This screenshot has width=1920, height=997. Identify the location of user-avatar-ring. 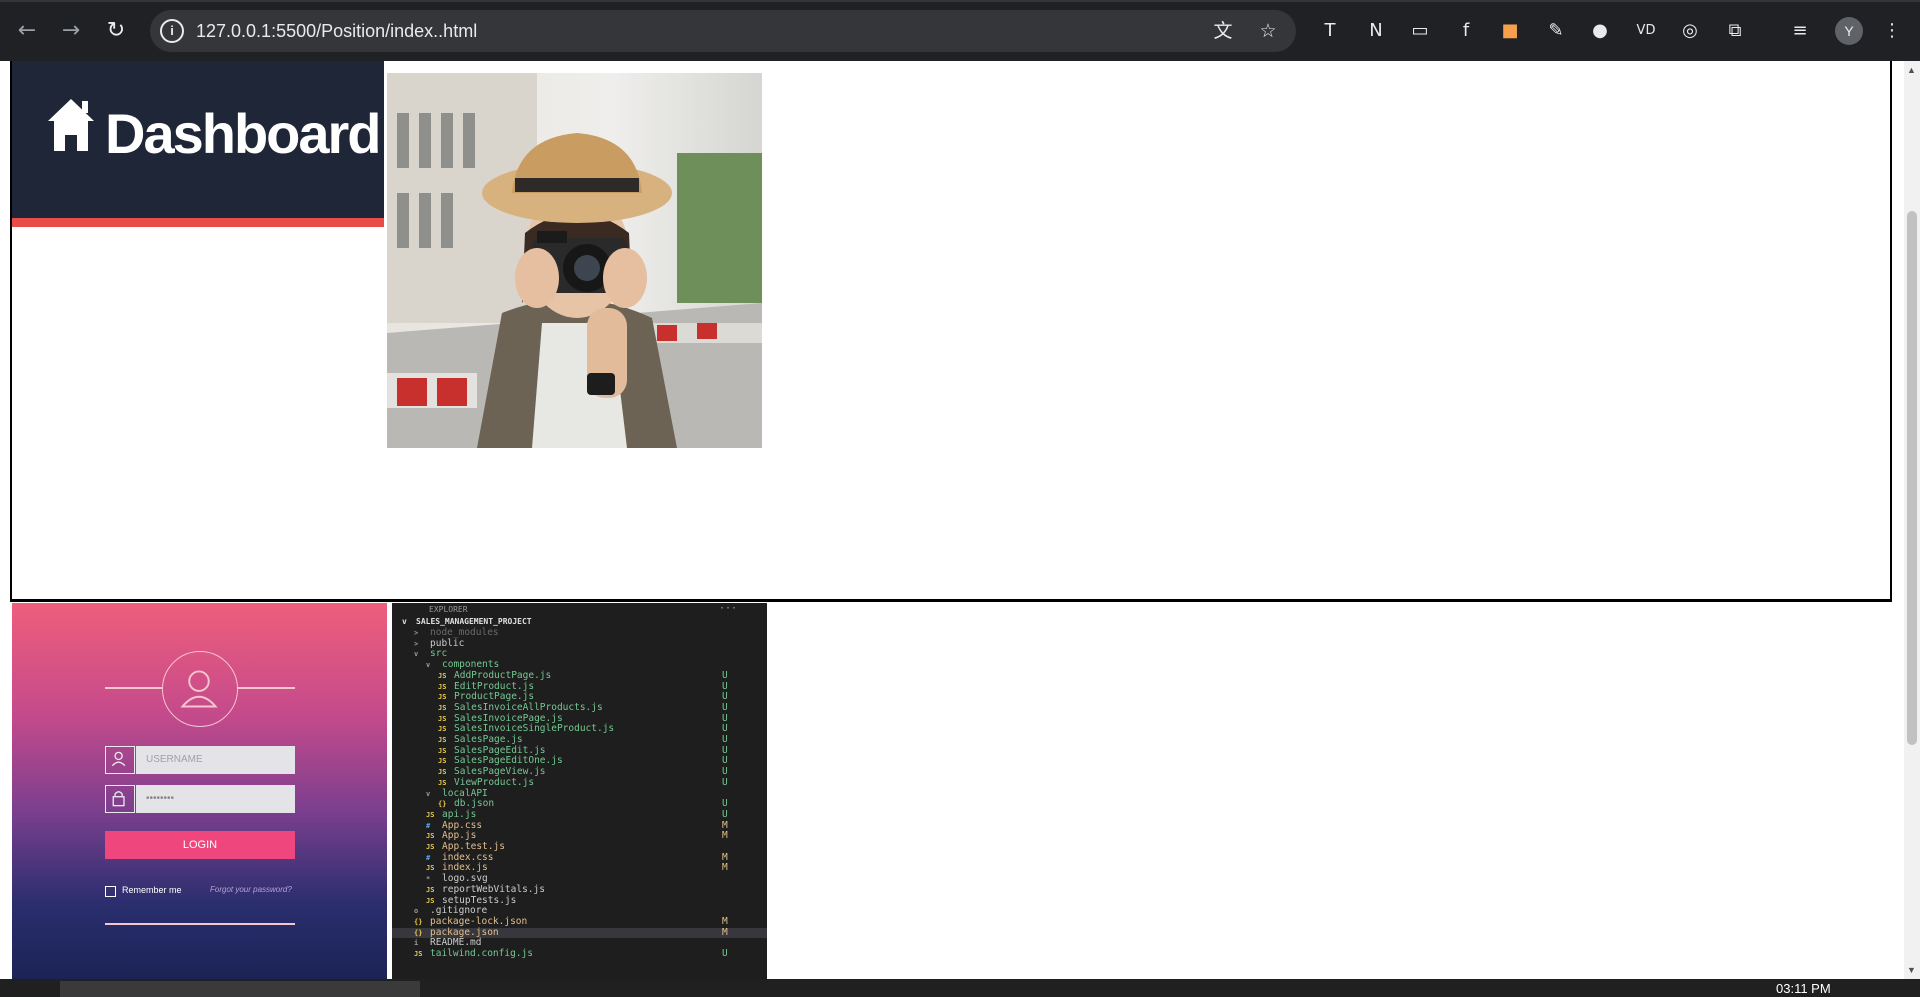
(200, 689).